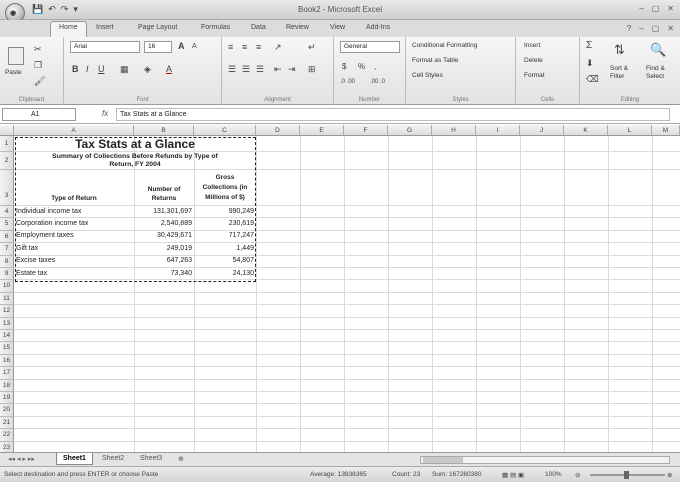  What do you see at coordinates (655, 76) in the screenshot?
I see `select-label: Select` at bounding box center [655, 76].